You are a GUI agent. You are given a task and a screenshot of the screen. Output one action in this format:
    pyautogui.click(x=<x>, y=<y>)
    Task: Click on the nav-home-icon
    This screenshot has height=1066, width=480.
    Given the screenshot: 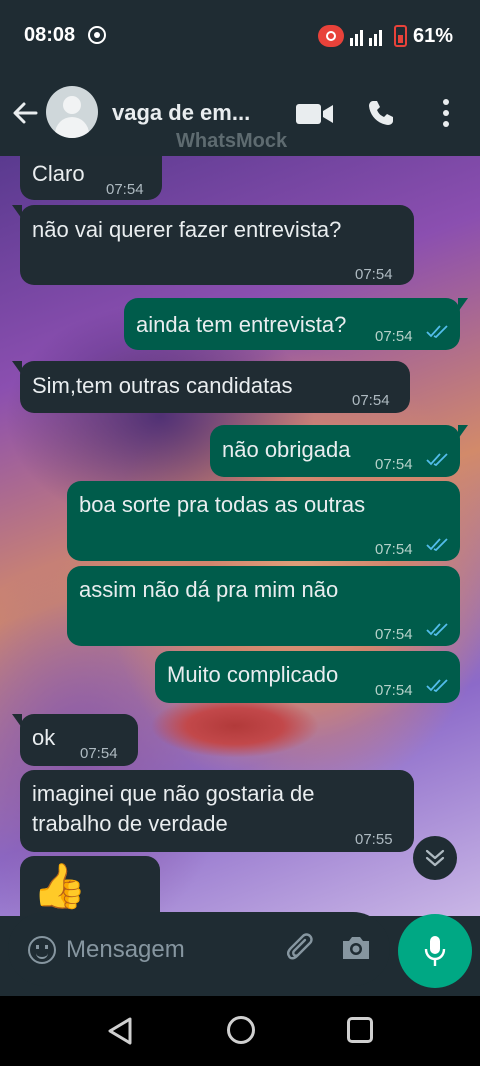 What is the action you would take?
    pyautogui.click(x=241, y=1030)
    